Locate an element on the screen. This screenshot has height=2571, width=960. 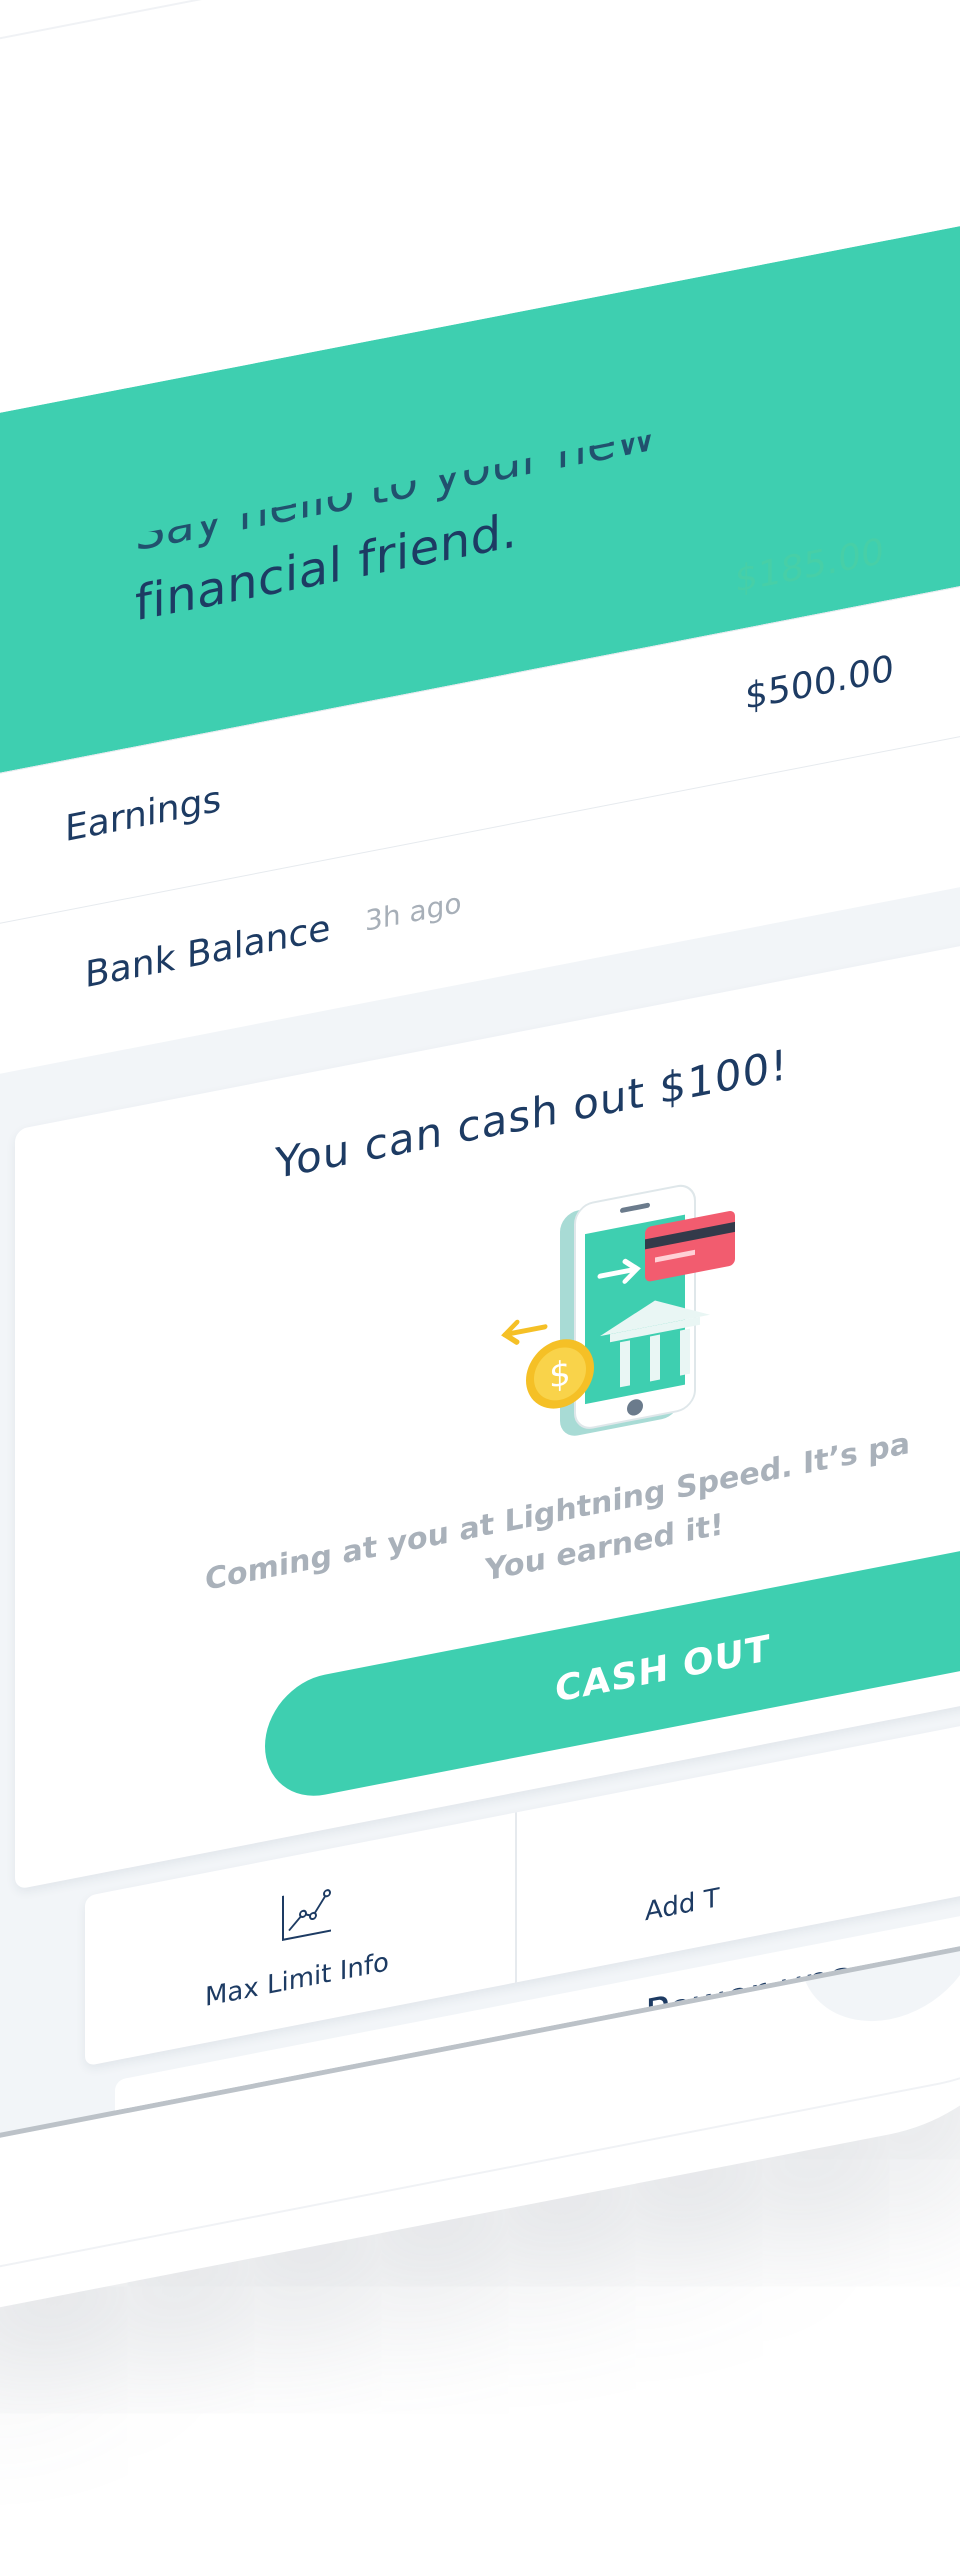
earnings-value: $500.00 is located at coordinates (819, 683).